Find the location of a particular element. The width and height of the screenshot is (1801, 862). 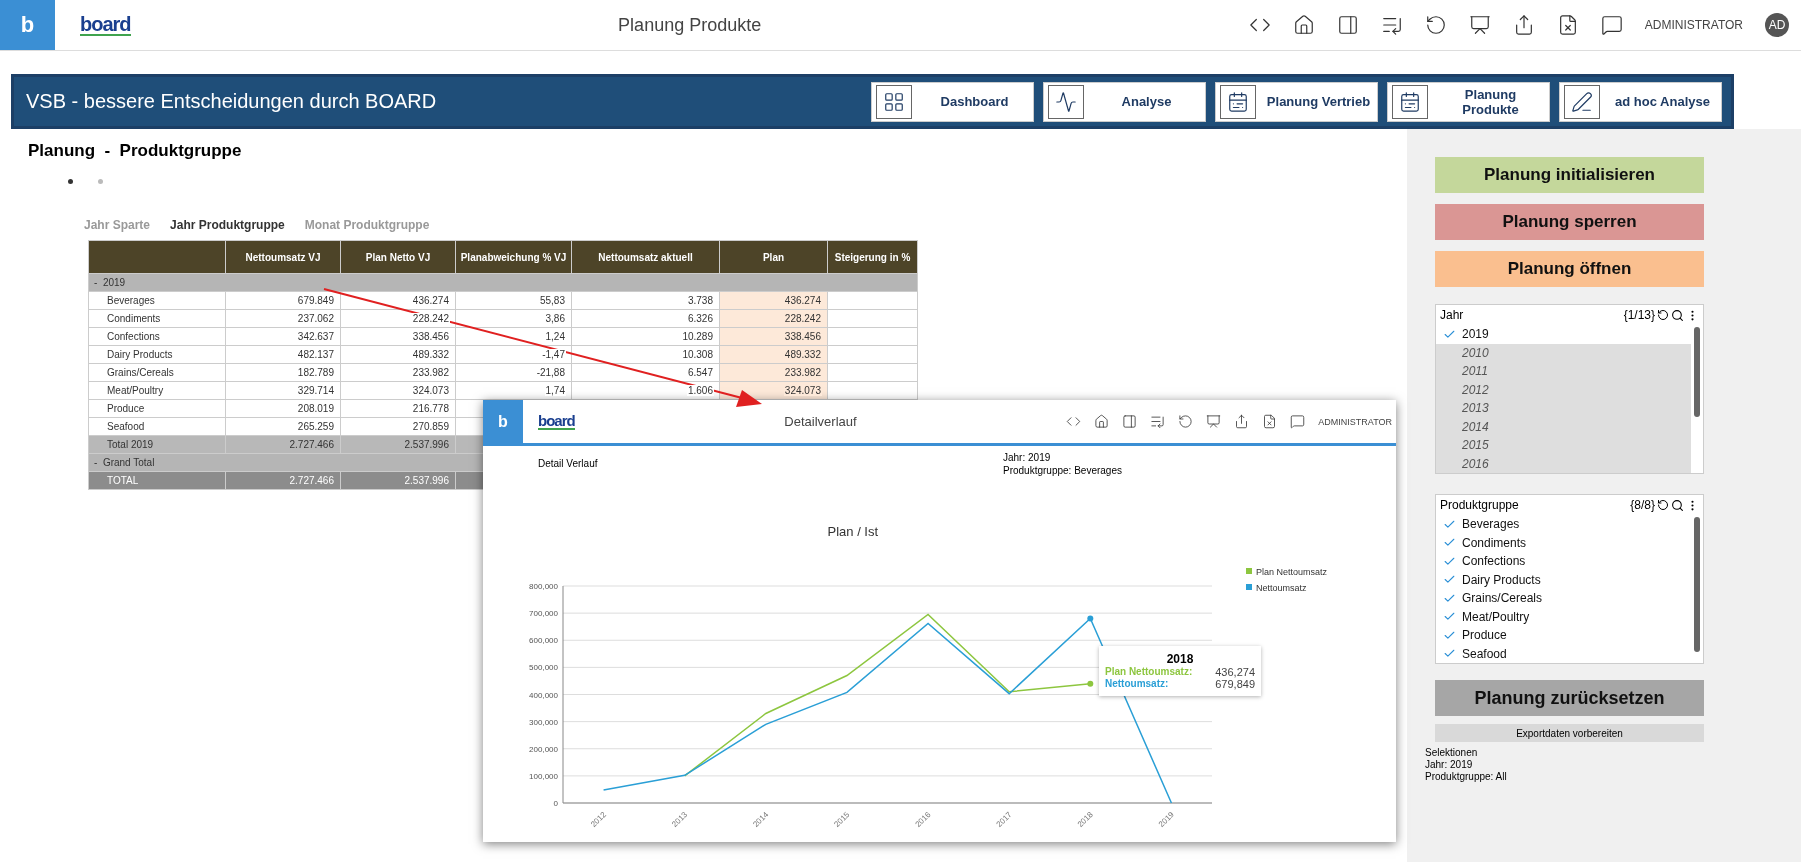

action-button: Planung sperren is located at coordinates (1569, 222).